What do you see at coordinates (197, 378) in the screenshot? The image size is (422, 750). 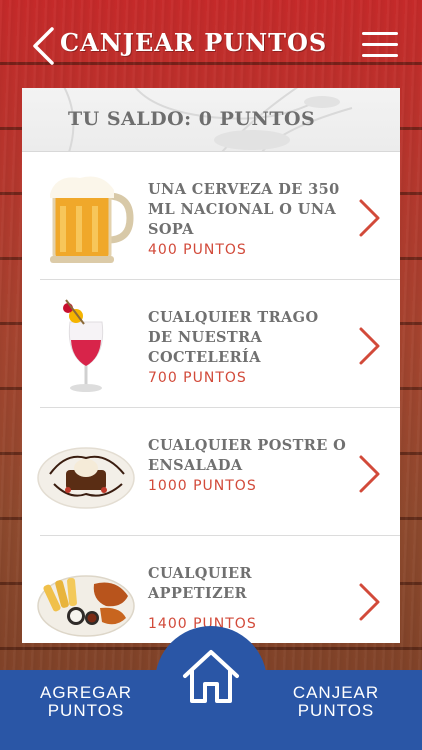 I see `reward-points: 700 PUNTOS` at bounding box center [197, 378].